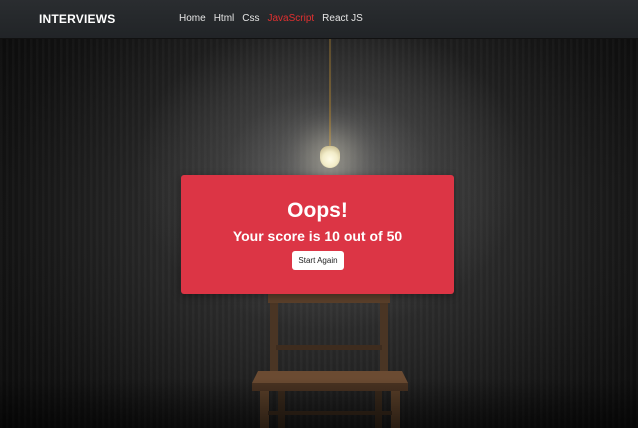 This screenshot has height=428, width=638. Describe the element at coordinates (330, 157) in the screenshot. I see `light-bulb-image` at that location.